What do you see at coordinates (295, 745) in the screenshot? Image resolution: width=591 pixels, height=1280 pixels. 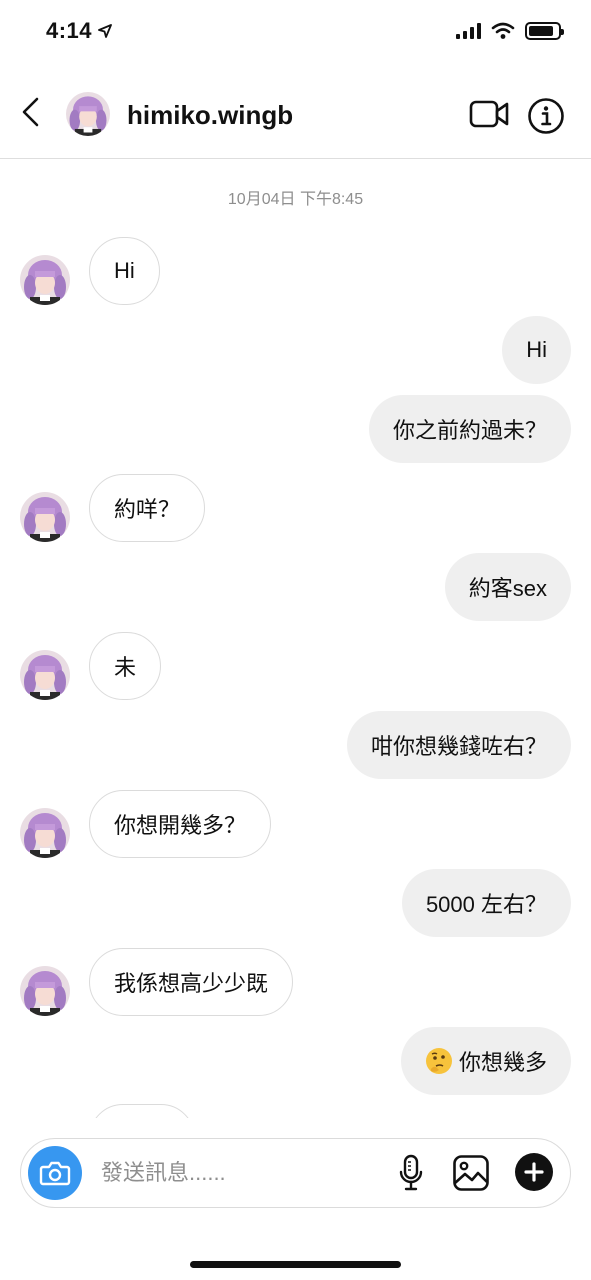 I see `message-row: 咁你想幾錢咗右？` at bounding box center [295, 745].